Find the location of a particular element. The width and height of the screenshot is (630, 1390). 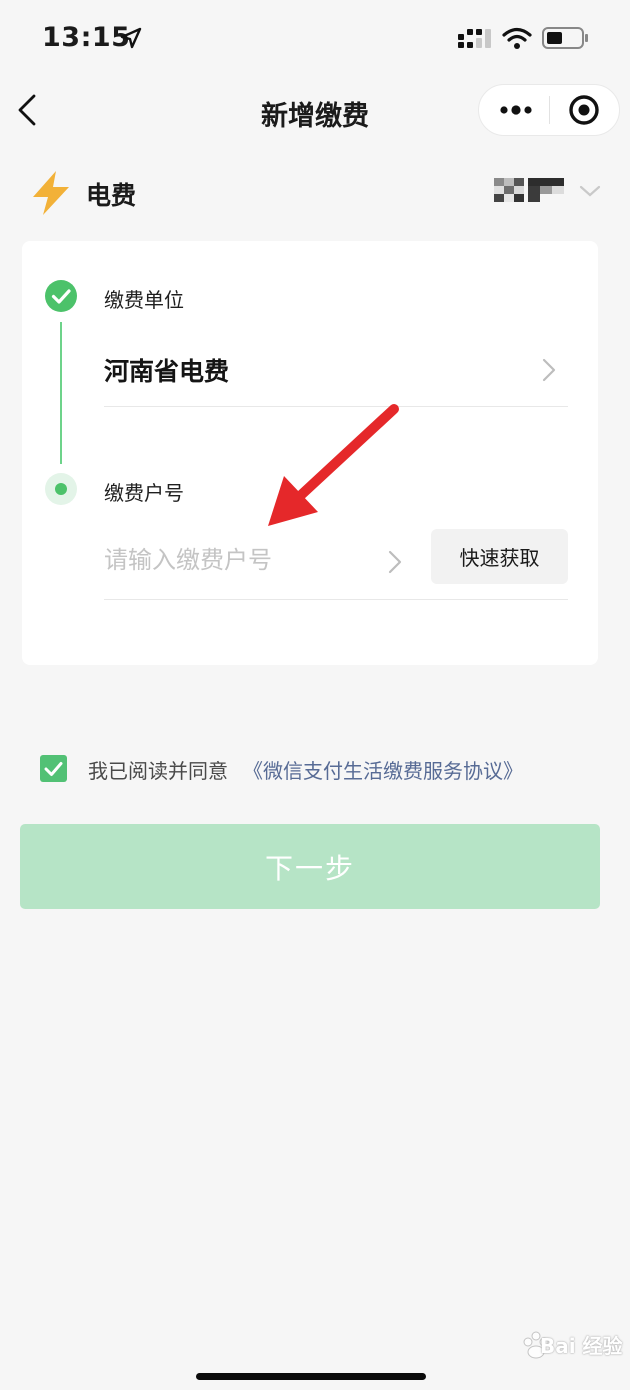

location-arrow-icon is located at coordinates (131, 38).